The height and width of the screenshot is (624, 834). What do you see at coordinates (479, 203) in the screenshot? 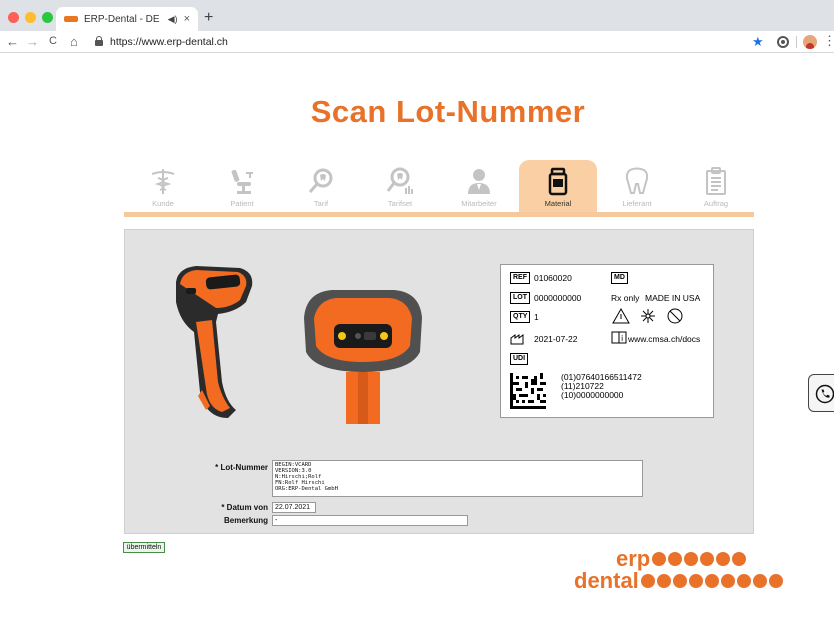
I see `step-label: Mitarbeiter` at bounding box center [479, 203].